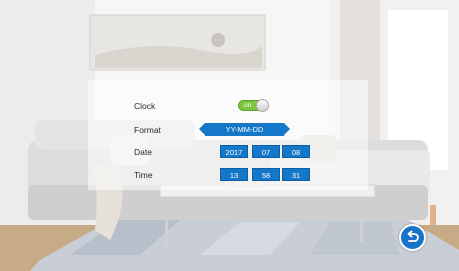 This screenshot has width=459, height=271. What do you see at coordinates (287, 129) in the screenshot?
I see `chevron-right-icon` at bounding box center [287, 129].